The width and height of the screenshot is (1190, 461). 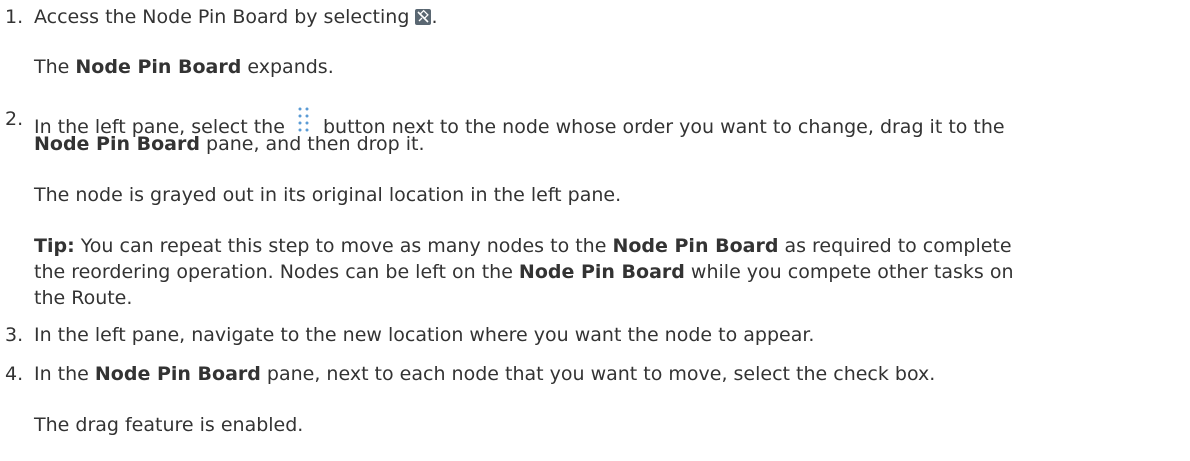 What do you see at coordinates (14, 119) in the screenshot?
I see `step-number: 2.` at bounding box center [14, 119].